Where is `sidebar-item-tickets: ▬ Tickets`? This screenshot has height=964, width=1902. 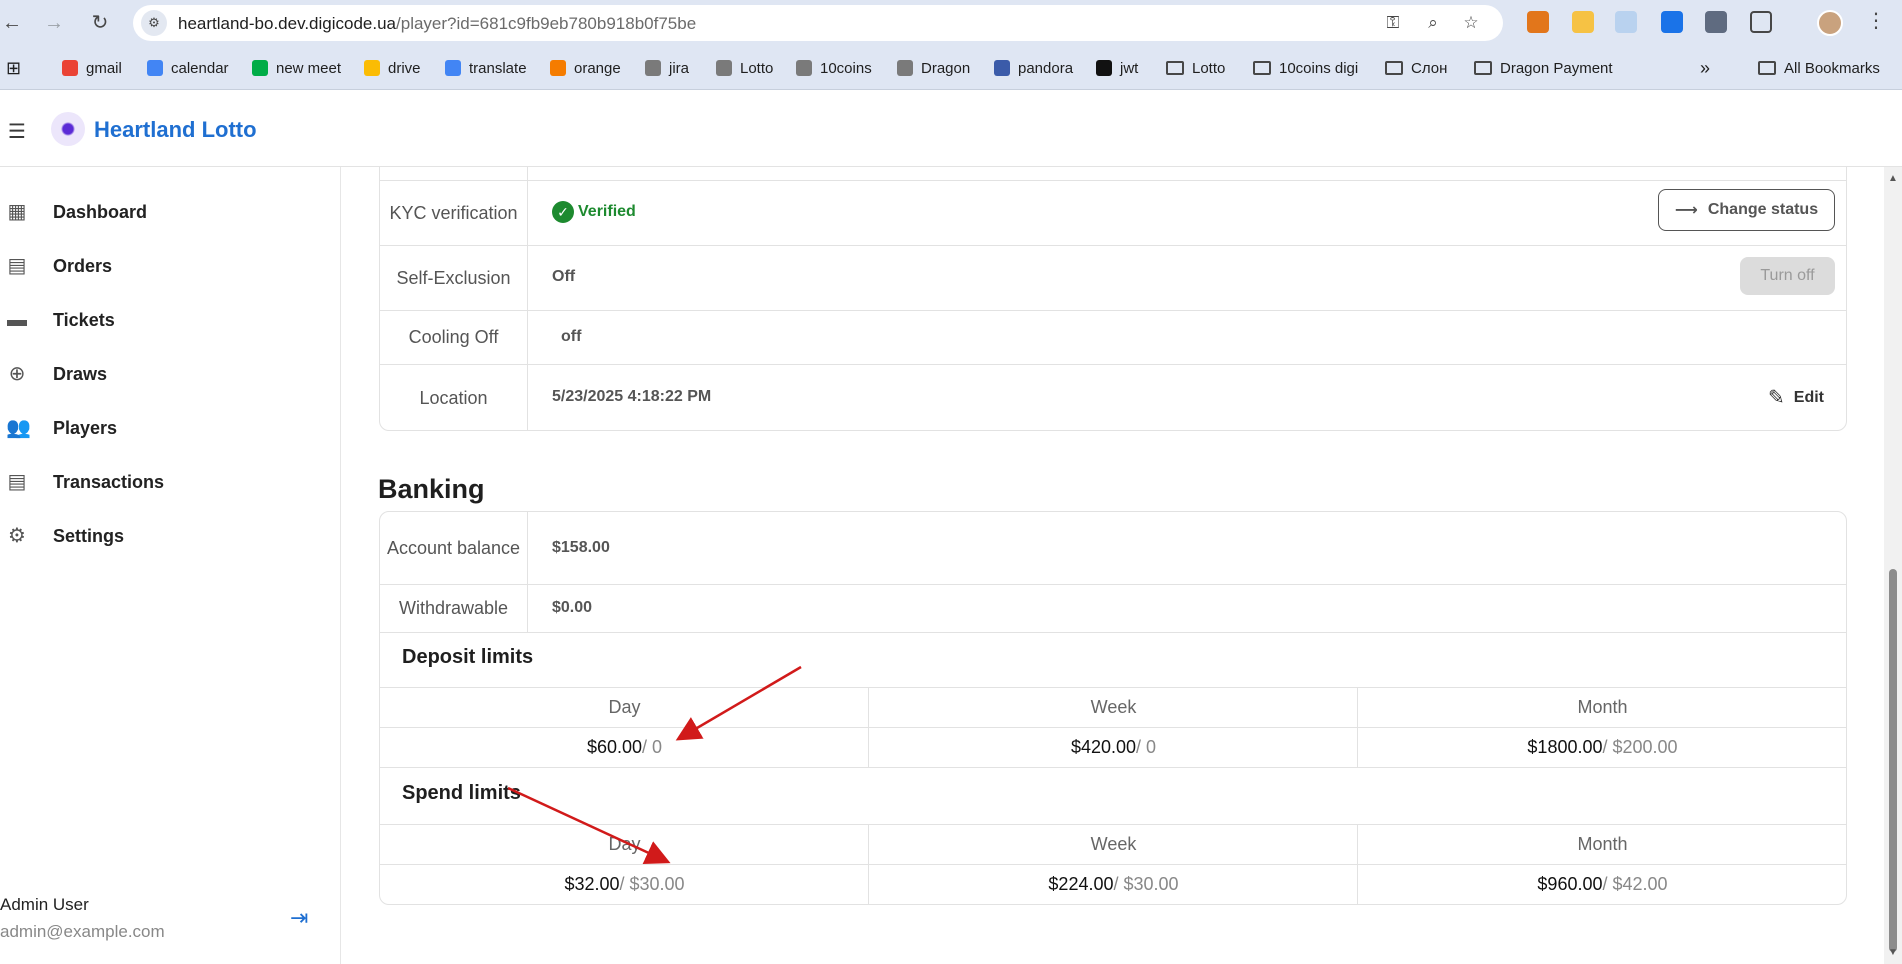 sidebar-item-tickets: ▬ Tickets is located at coordinates (170, 320).